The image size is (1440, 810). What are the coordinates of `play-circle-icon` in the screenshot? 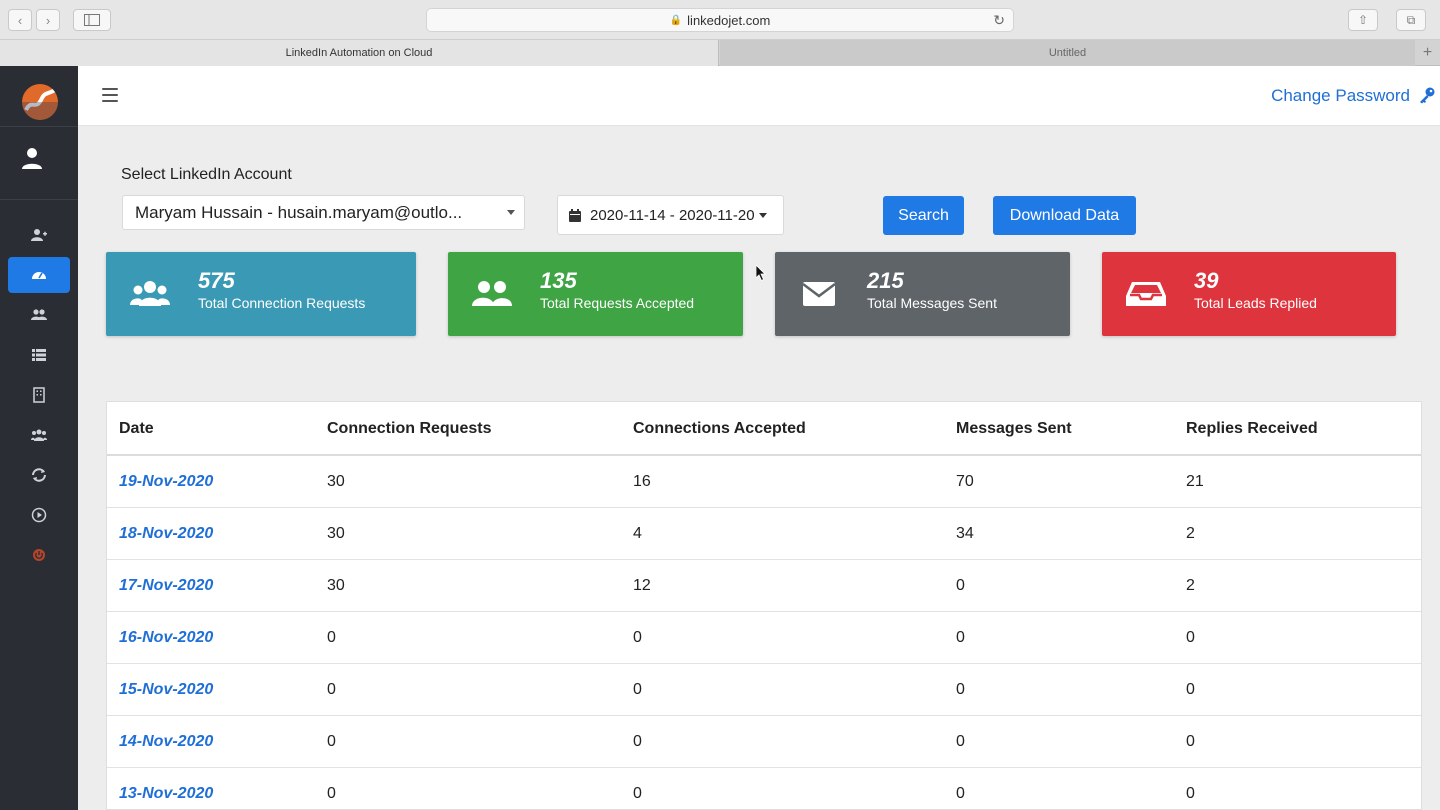 It's located at (39, 515).